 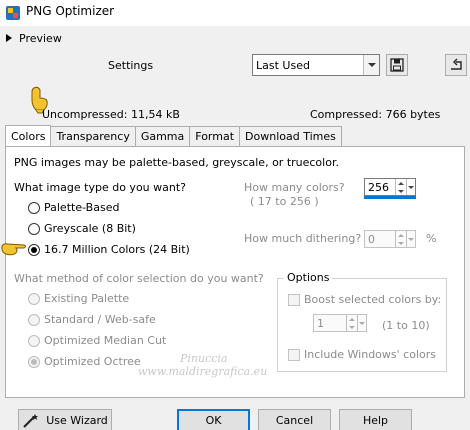 I want to click on use-wizard-label: Use Wizard, so click(x=77, y=420).